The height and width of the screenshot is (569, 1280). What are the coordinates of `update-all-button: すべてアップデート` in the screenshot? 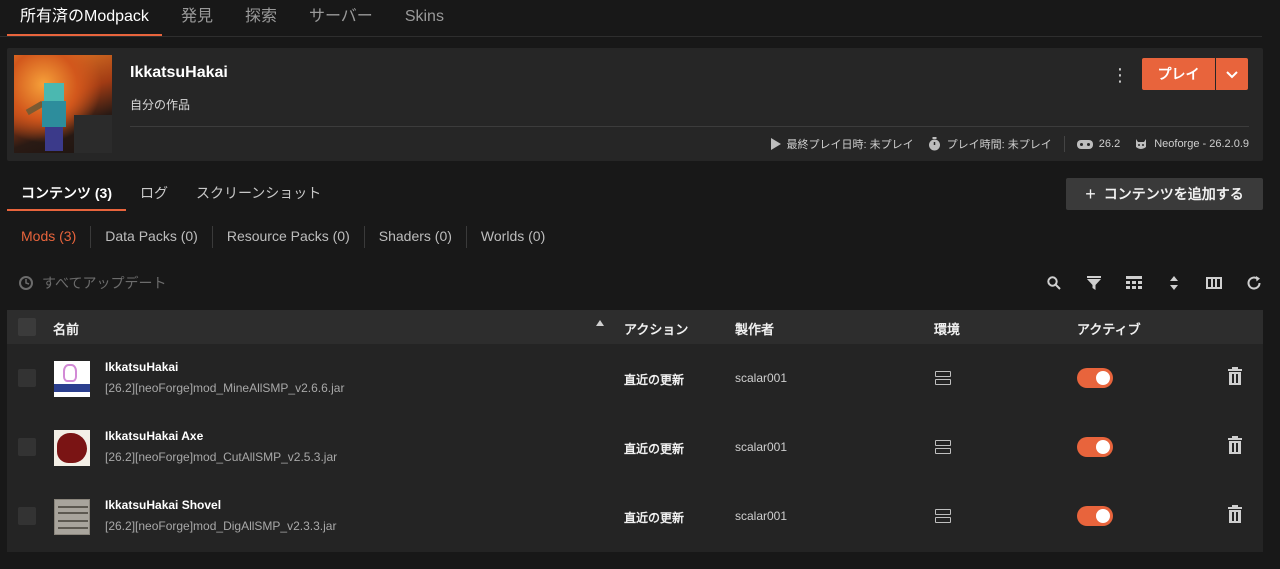 It's located at (92, 283).